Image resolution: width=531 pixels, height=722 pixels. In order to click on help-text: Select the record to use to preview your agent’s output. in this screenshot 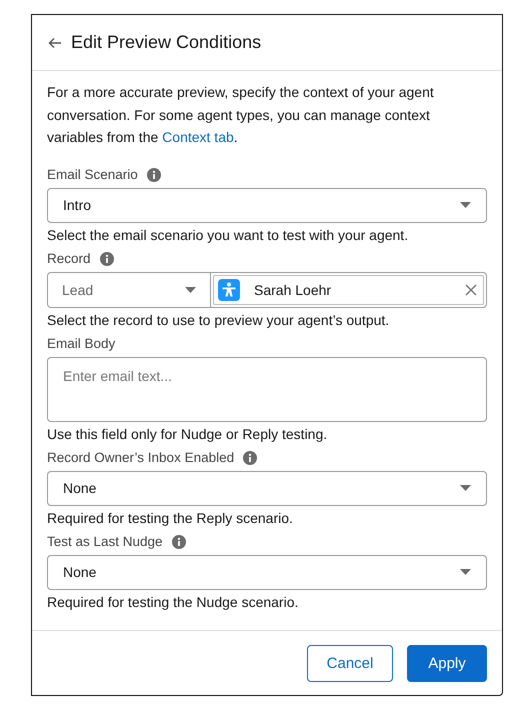, I will do `click(218, 320)`.